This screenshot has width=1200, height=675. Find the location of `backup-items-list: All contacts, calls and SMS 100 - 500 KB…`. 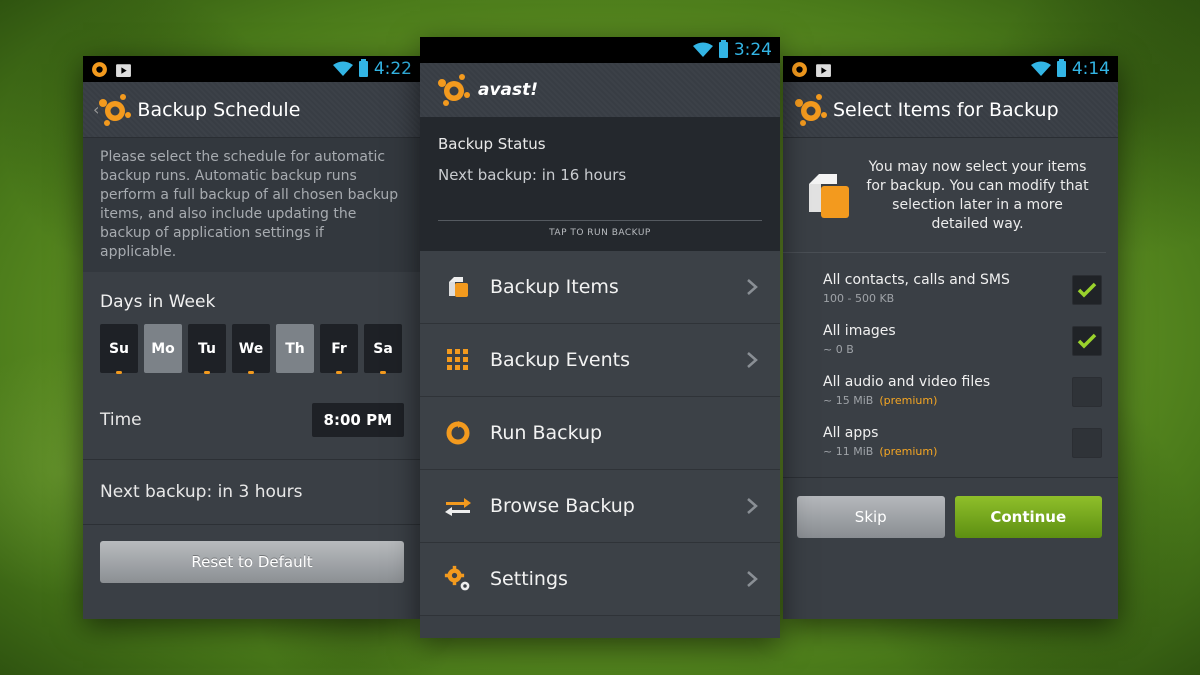

backup-items-list: All contacts, calls and SMS 100 - 500 KB… is located at coordinates (950, 360).